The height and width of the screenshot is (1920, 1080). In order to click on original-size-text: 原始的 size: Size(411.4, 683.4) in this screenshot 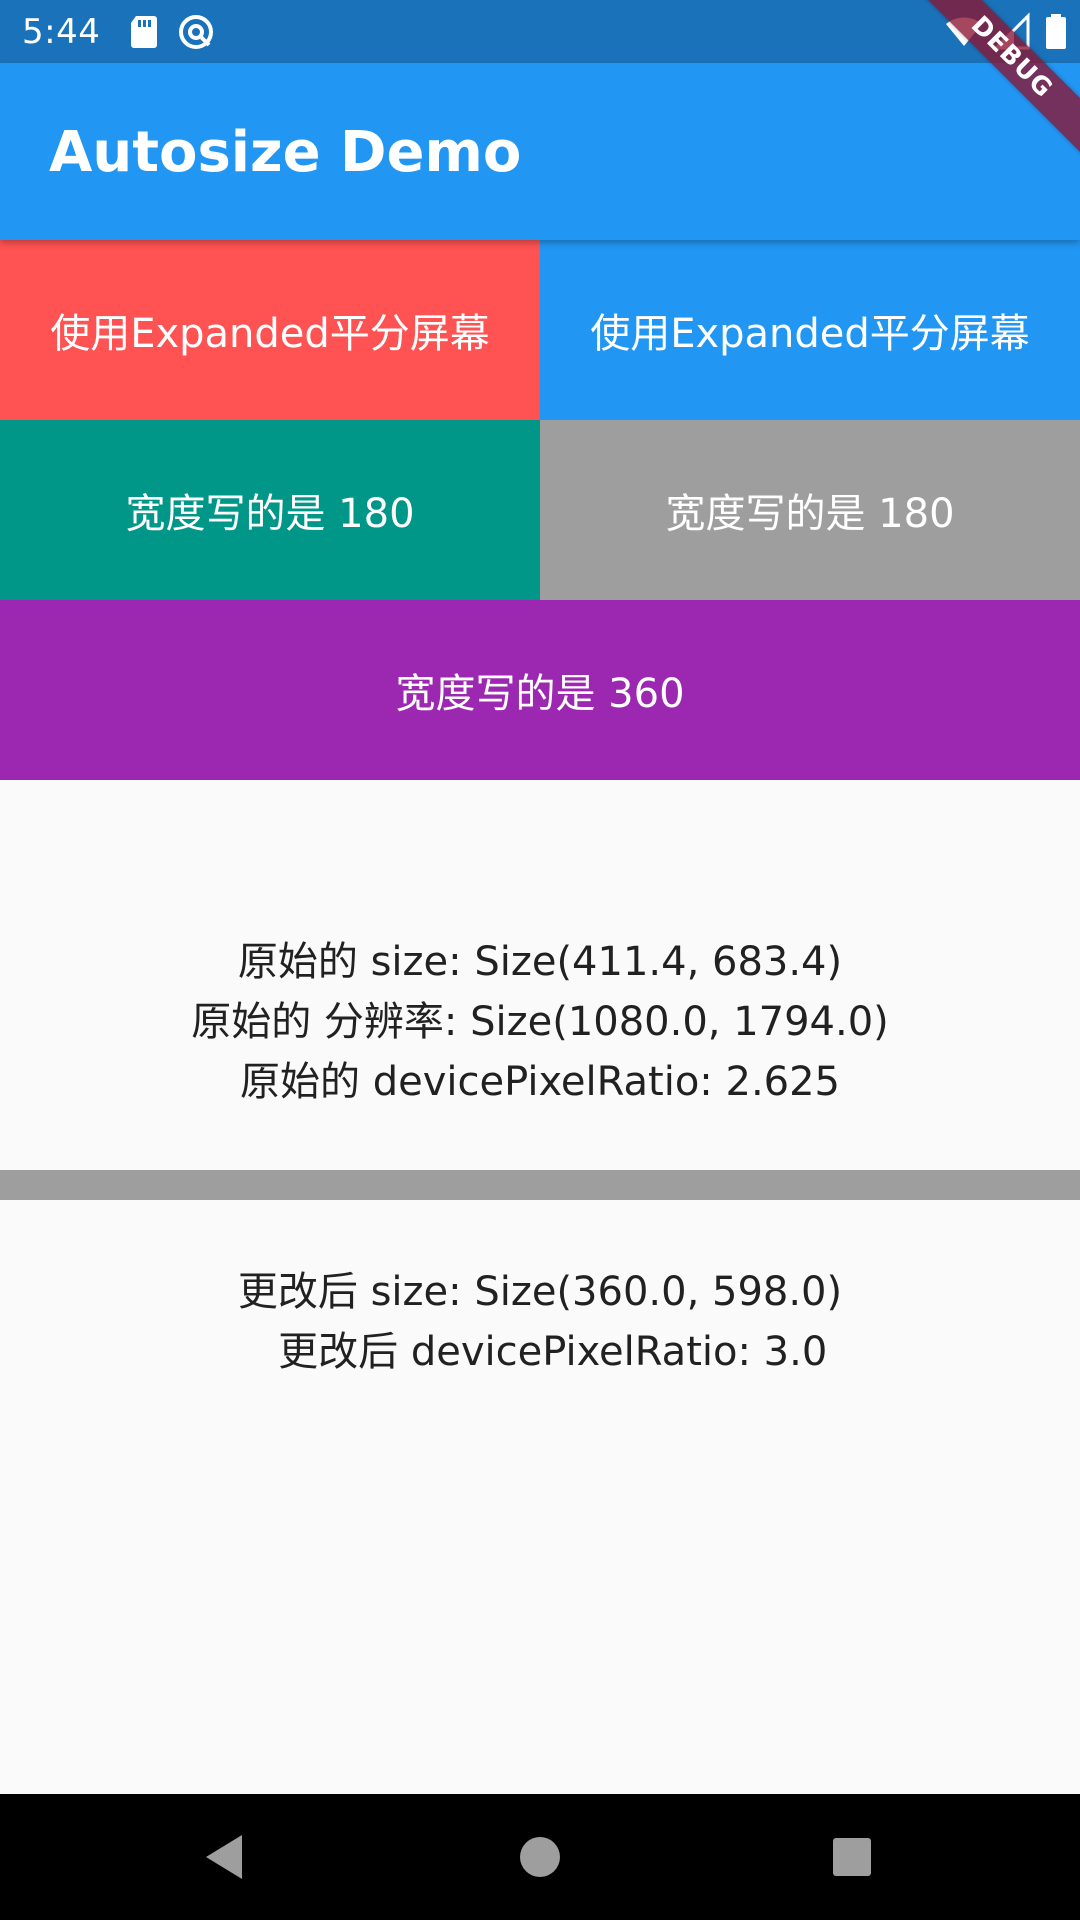, I will do `click(540, 962)`.